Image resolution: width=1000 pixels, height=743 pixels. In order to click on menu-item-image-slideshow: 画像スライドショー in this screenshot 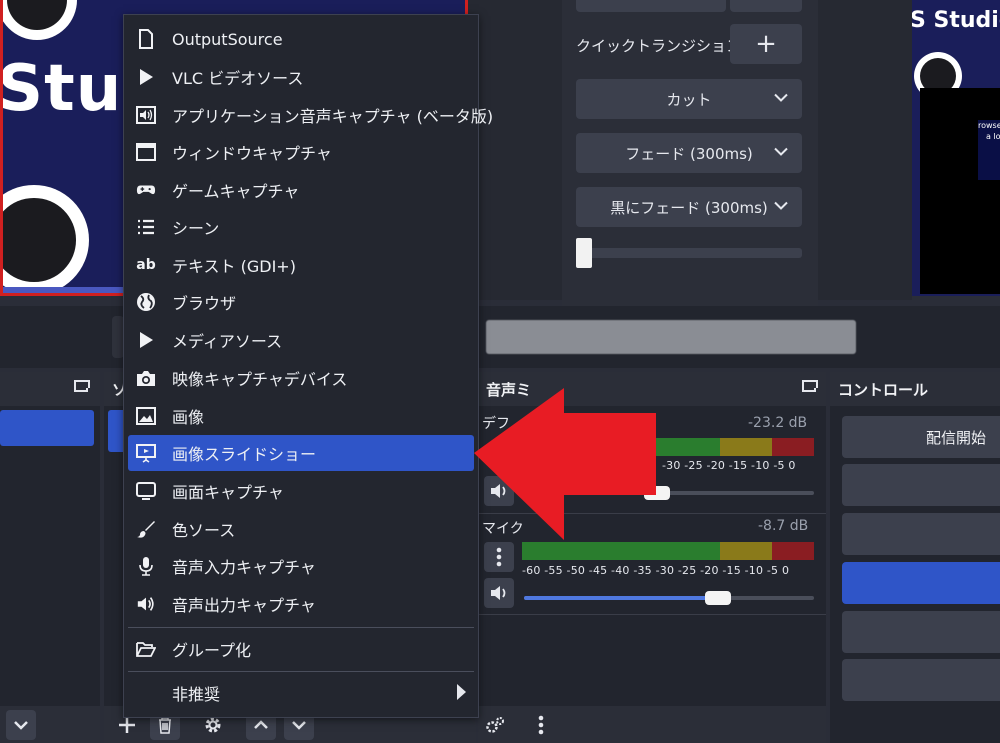, I will do `click(301, 453)`.